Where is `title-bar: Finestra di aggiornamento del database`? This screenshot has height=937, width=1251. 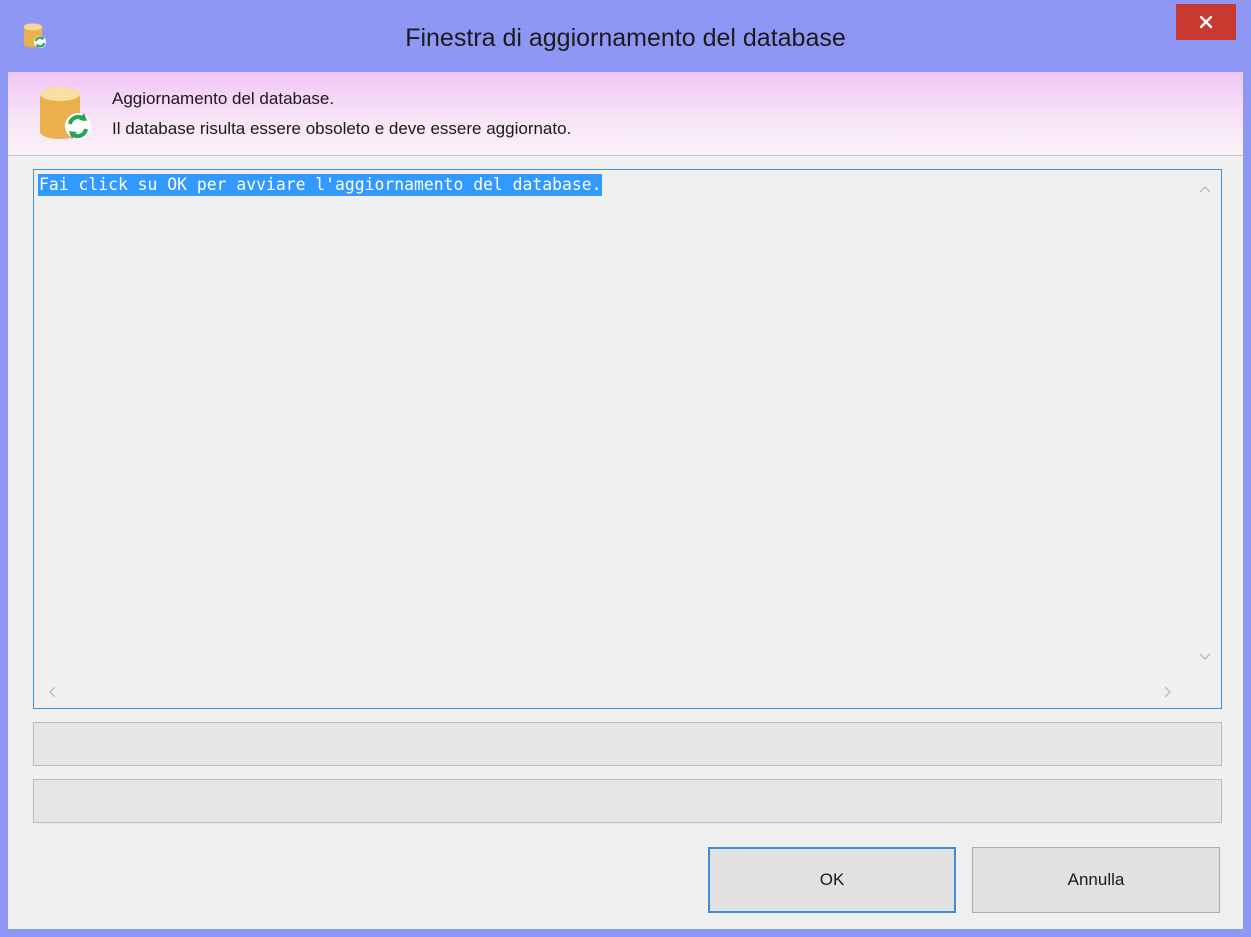
title-bar: Finestra di aggiornamento del database is located at coordinates (625, 36).